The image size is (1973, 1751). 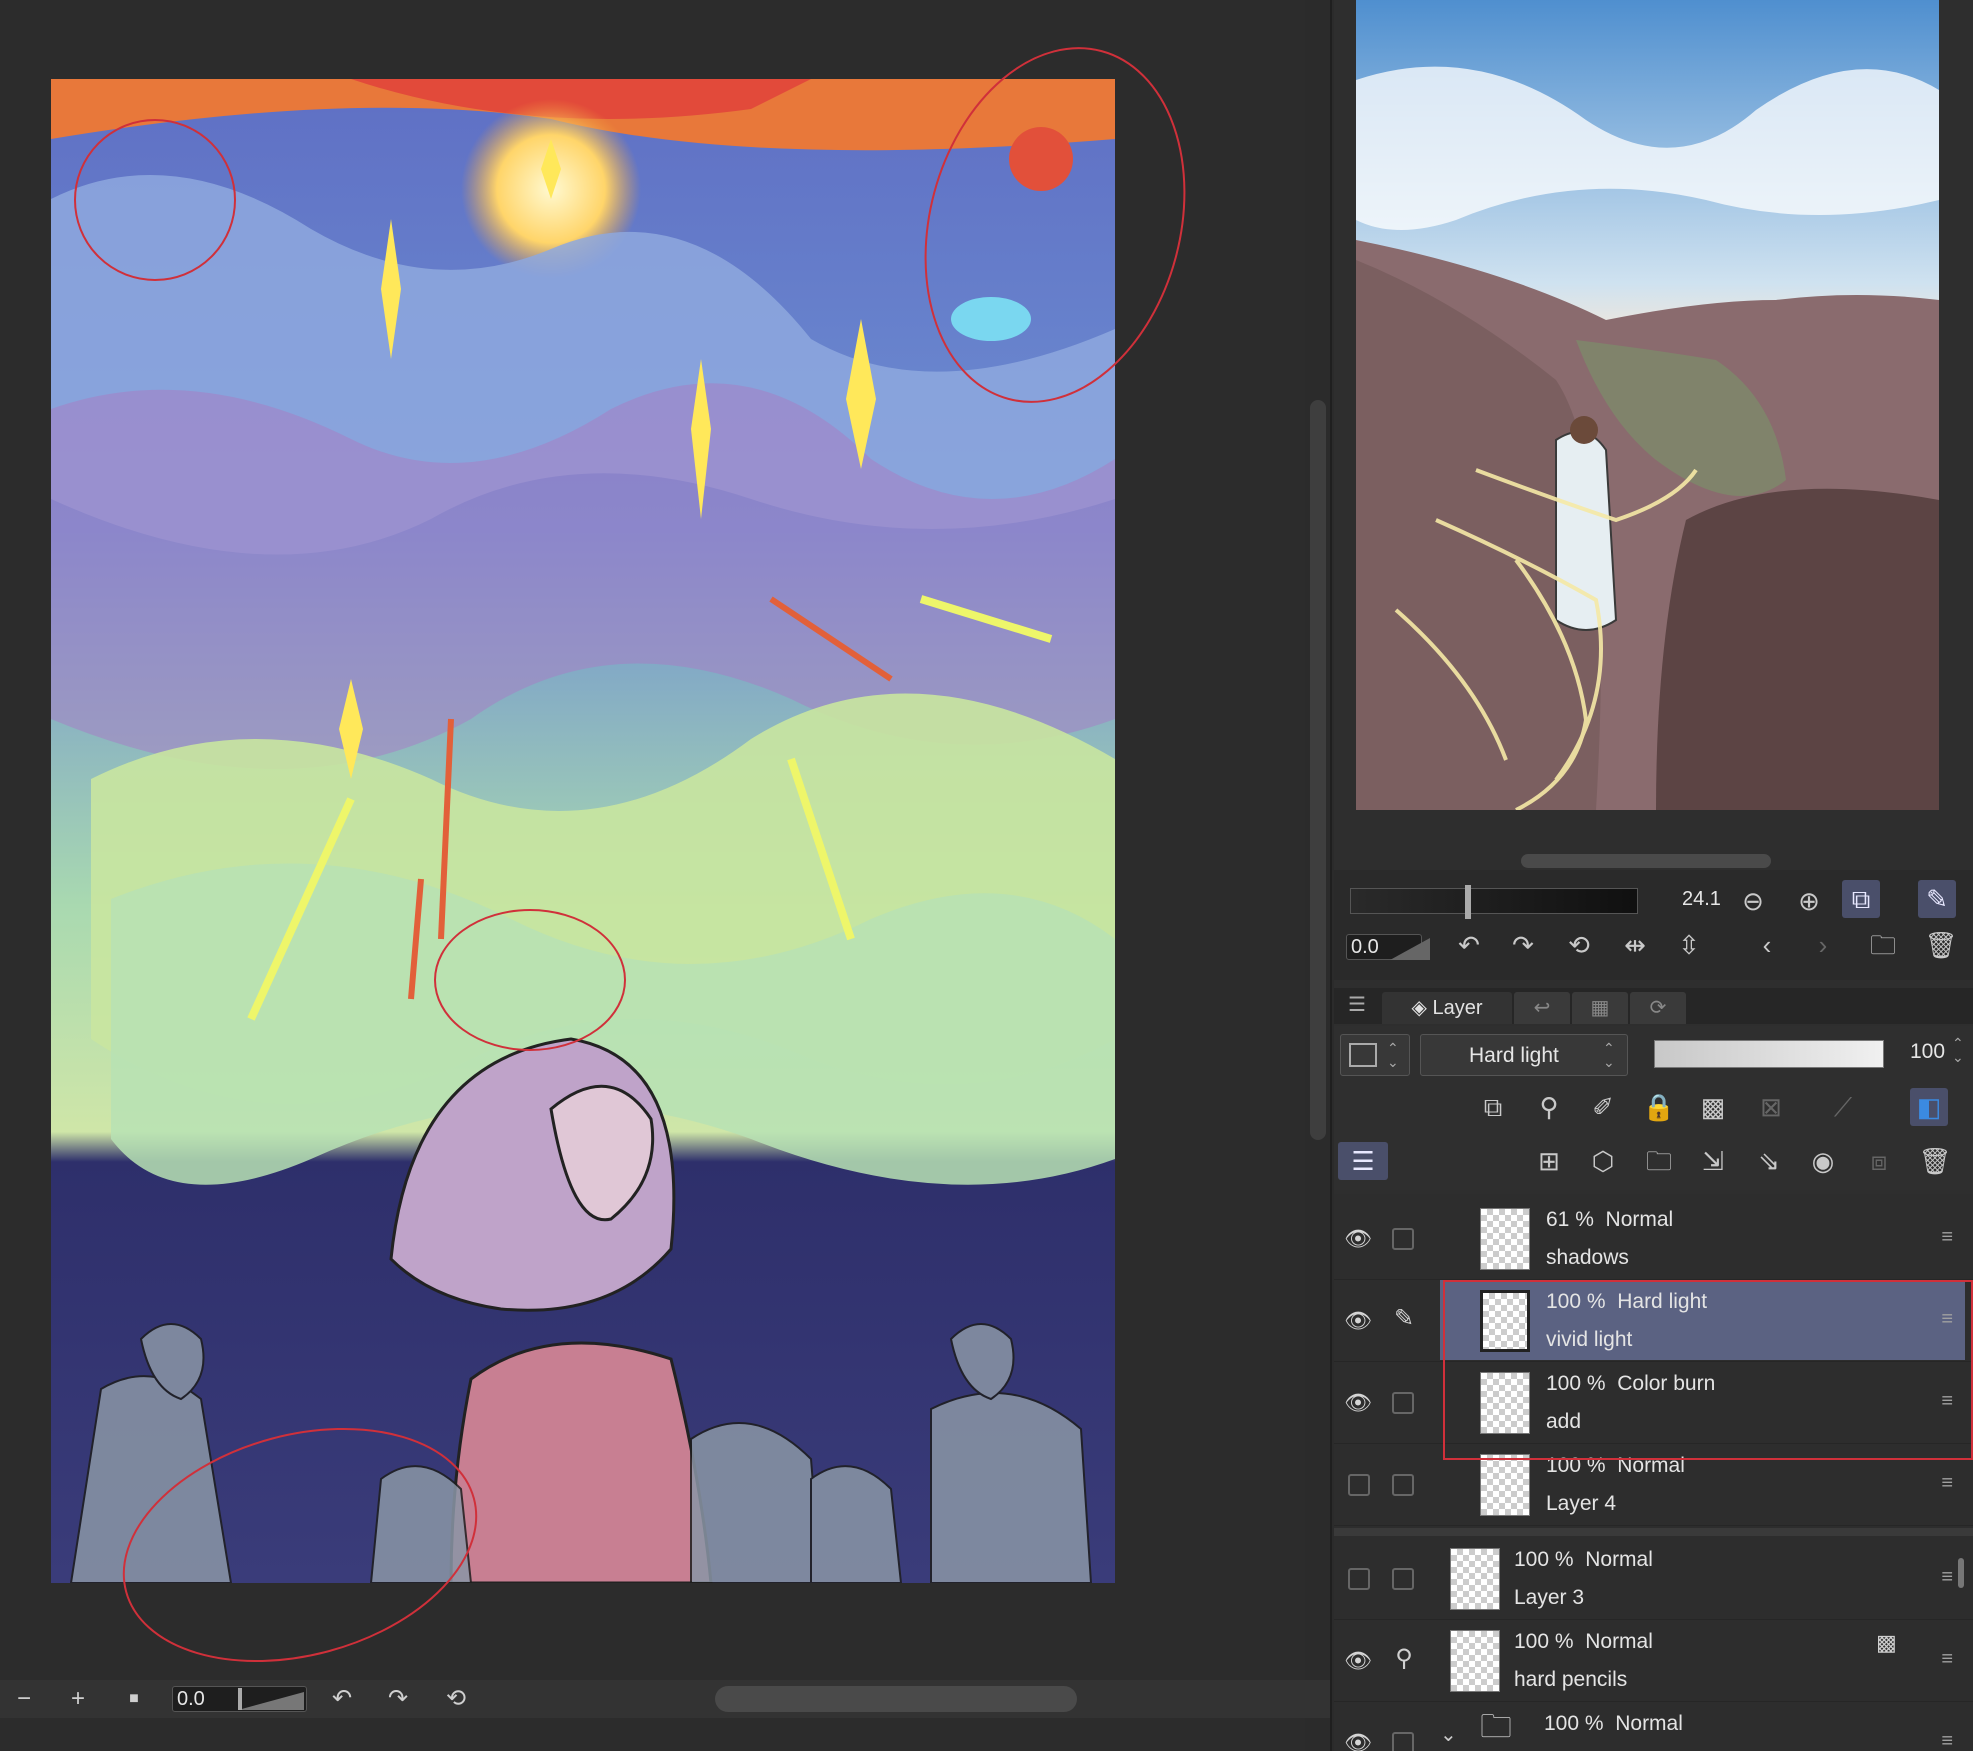 What do you see at coordinates (1653, 1239) in the screenshot?
I see `layer-row-shadows: 👁 61 % Normal shadows ≡` at bounding box center [1653, 1239].